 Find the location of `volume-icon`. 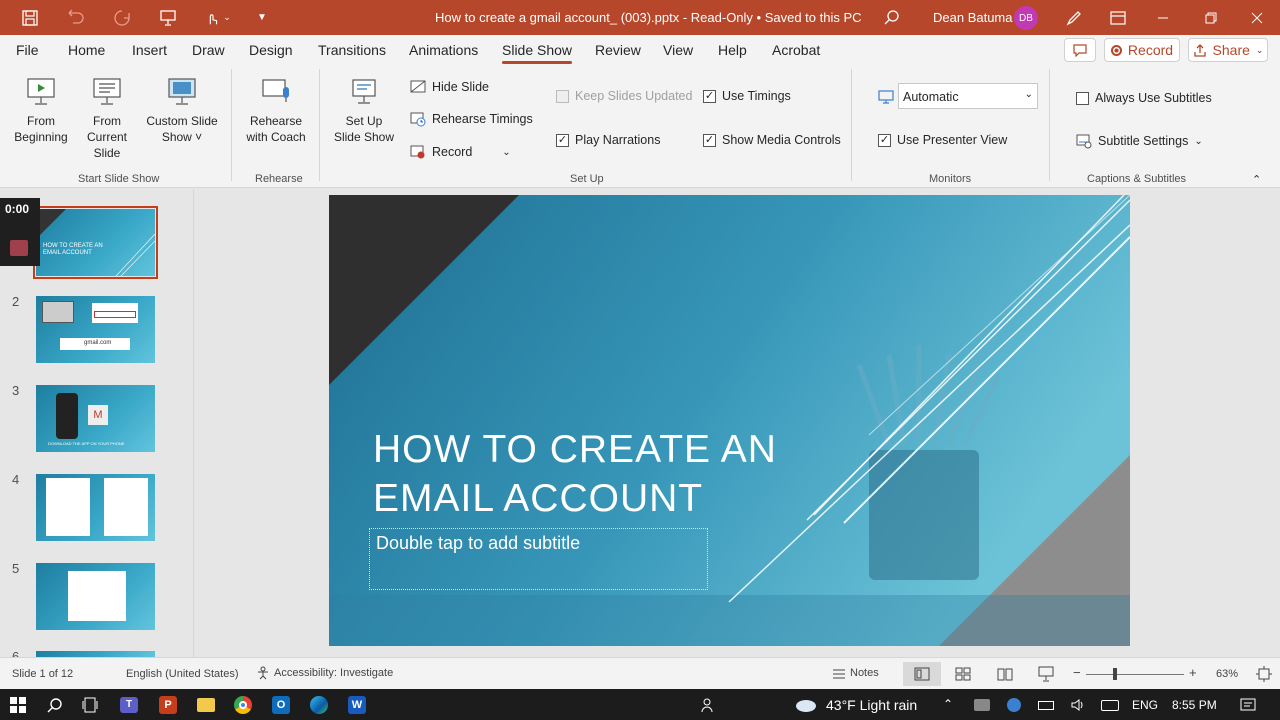

volume-icon is located at coordinates (1078, 705).